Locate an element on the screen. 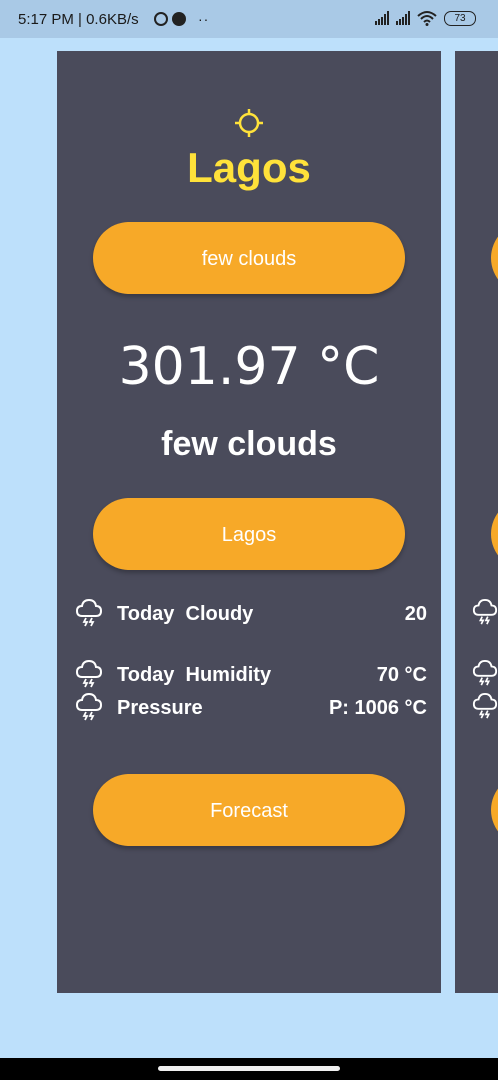 This screenshot has height=1080, width=498. cloudy-value: 20 is located at coordinates (415, 614).